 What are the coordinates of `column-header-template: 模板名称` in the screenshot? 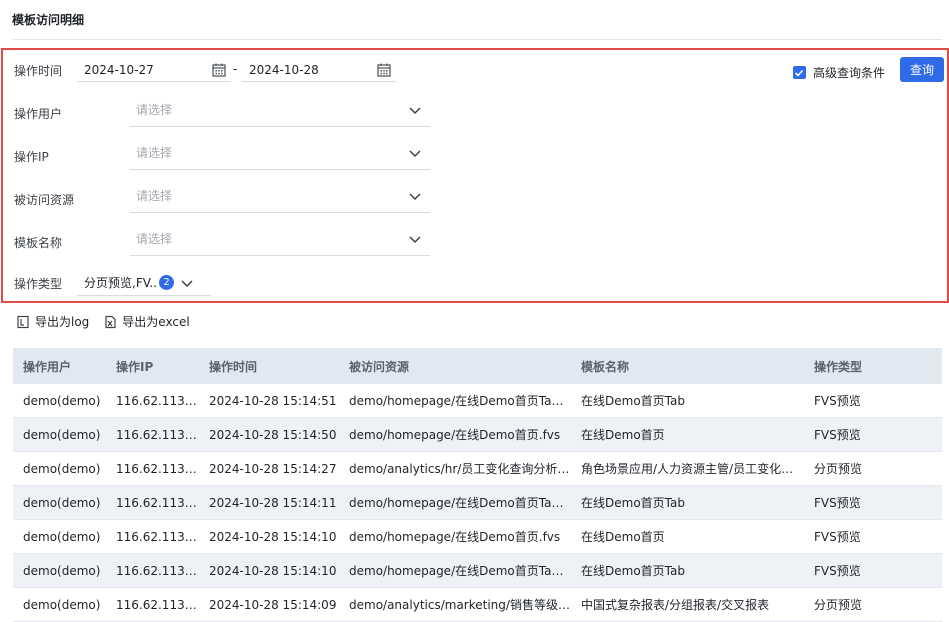 It's located at (687, 366).